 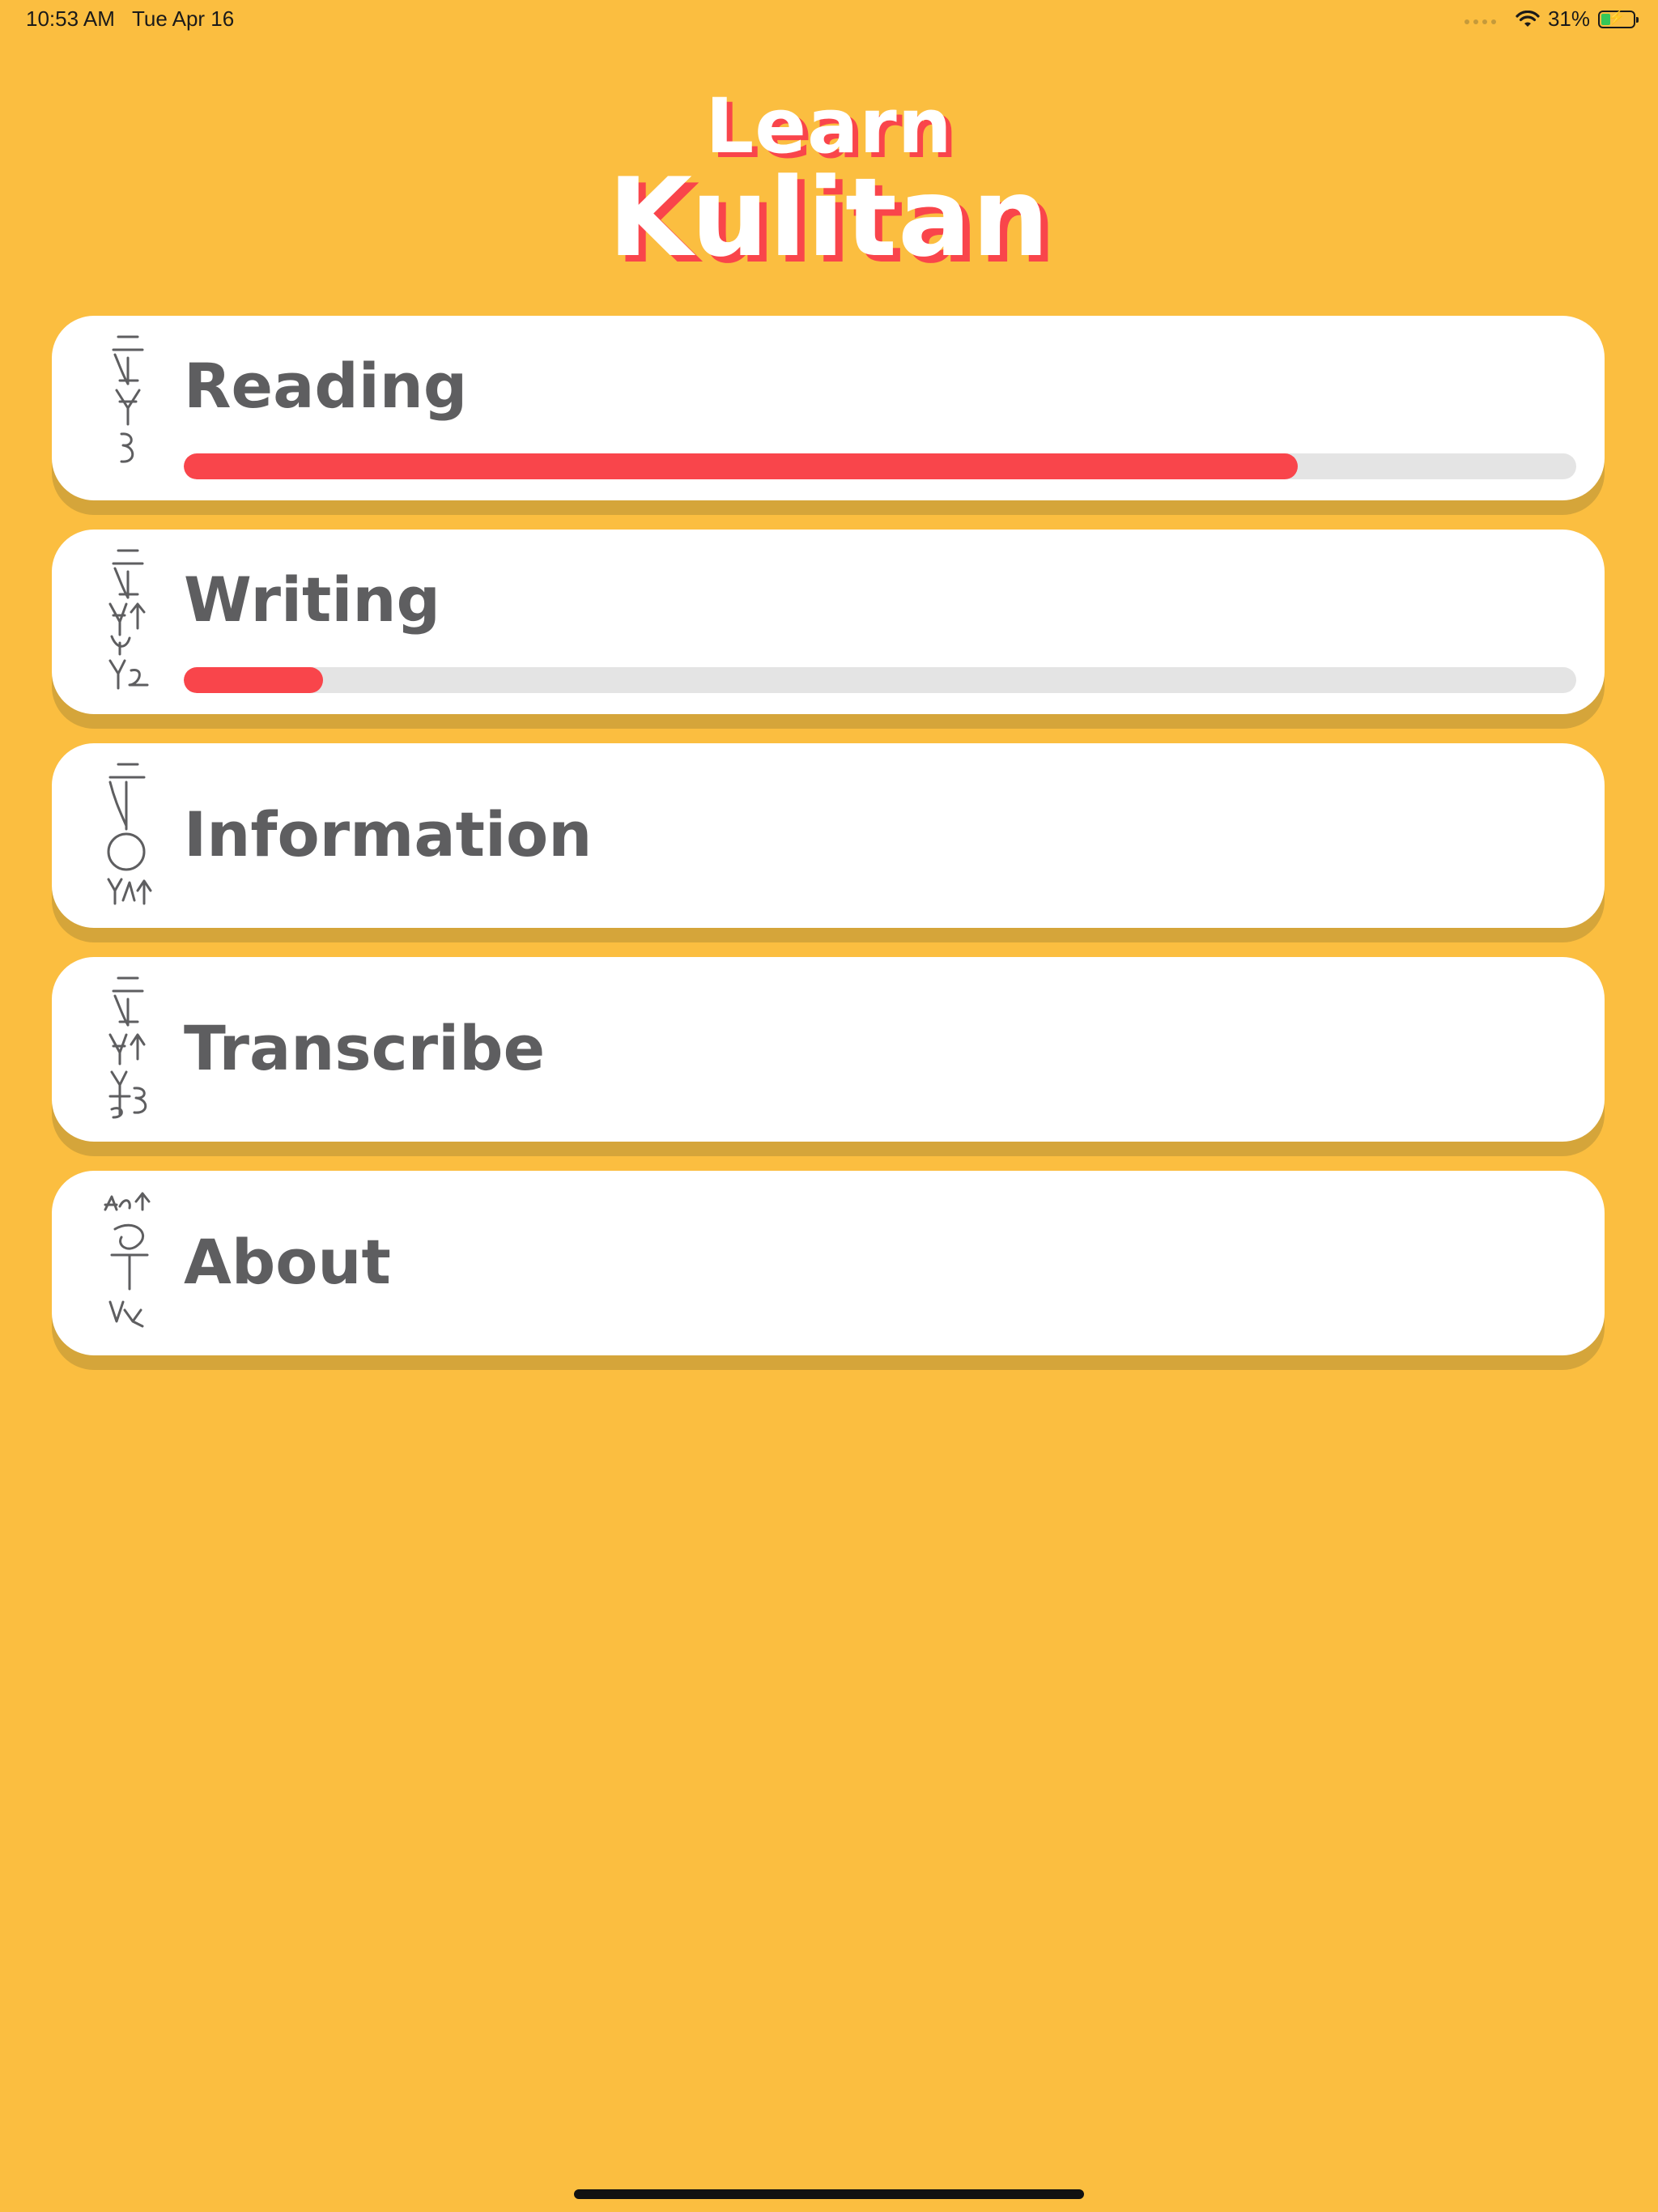 What do you see at coordinates (829, 127) in the screenshot?
I see `app-title-learn: Learn` at bounding box center [829, 127].